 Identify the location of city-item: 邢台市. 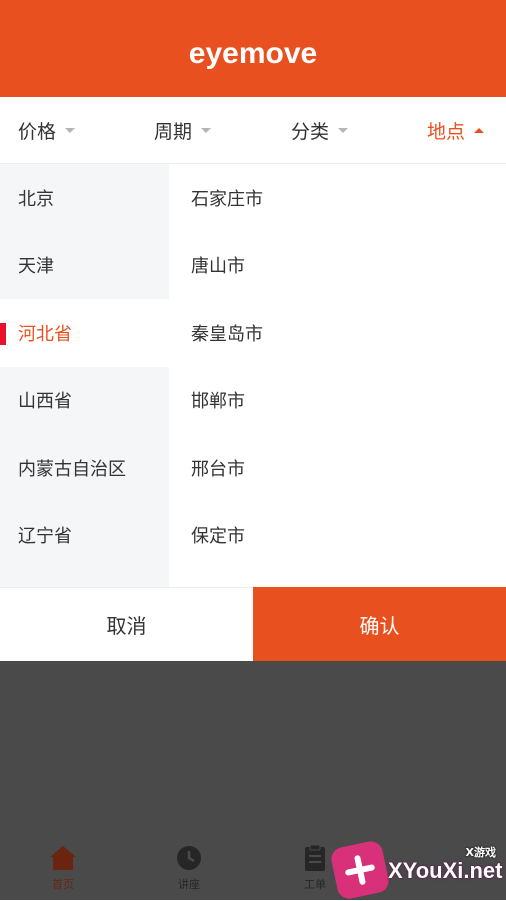
(337, 468).